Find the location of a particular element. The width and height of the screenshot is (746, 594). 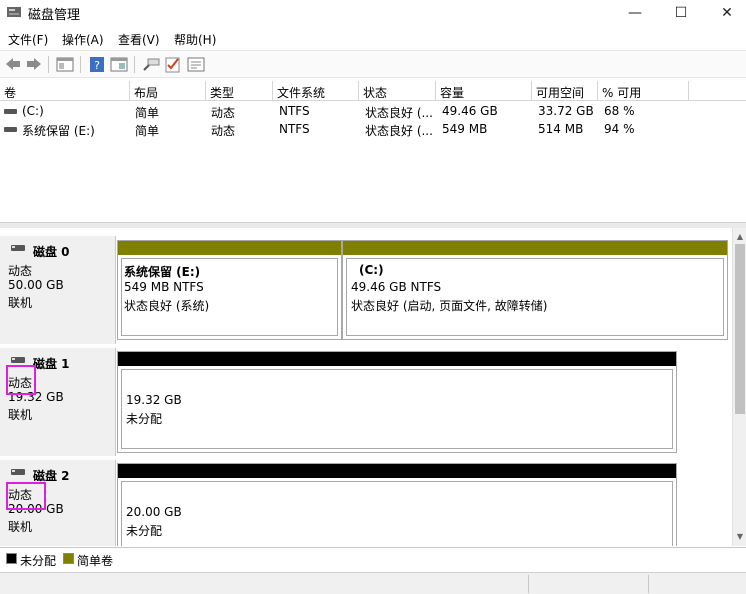

partition-unallocated: 20.00 GB 未分配 is located at coordinates (397, 504).